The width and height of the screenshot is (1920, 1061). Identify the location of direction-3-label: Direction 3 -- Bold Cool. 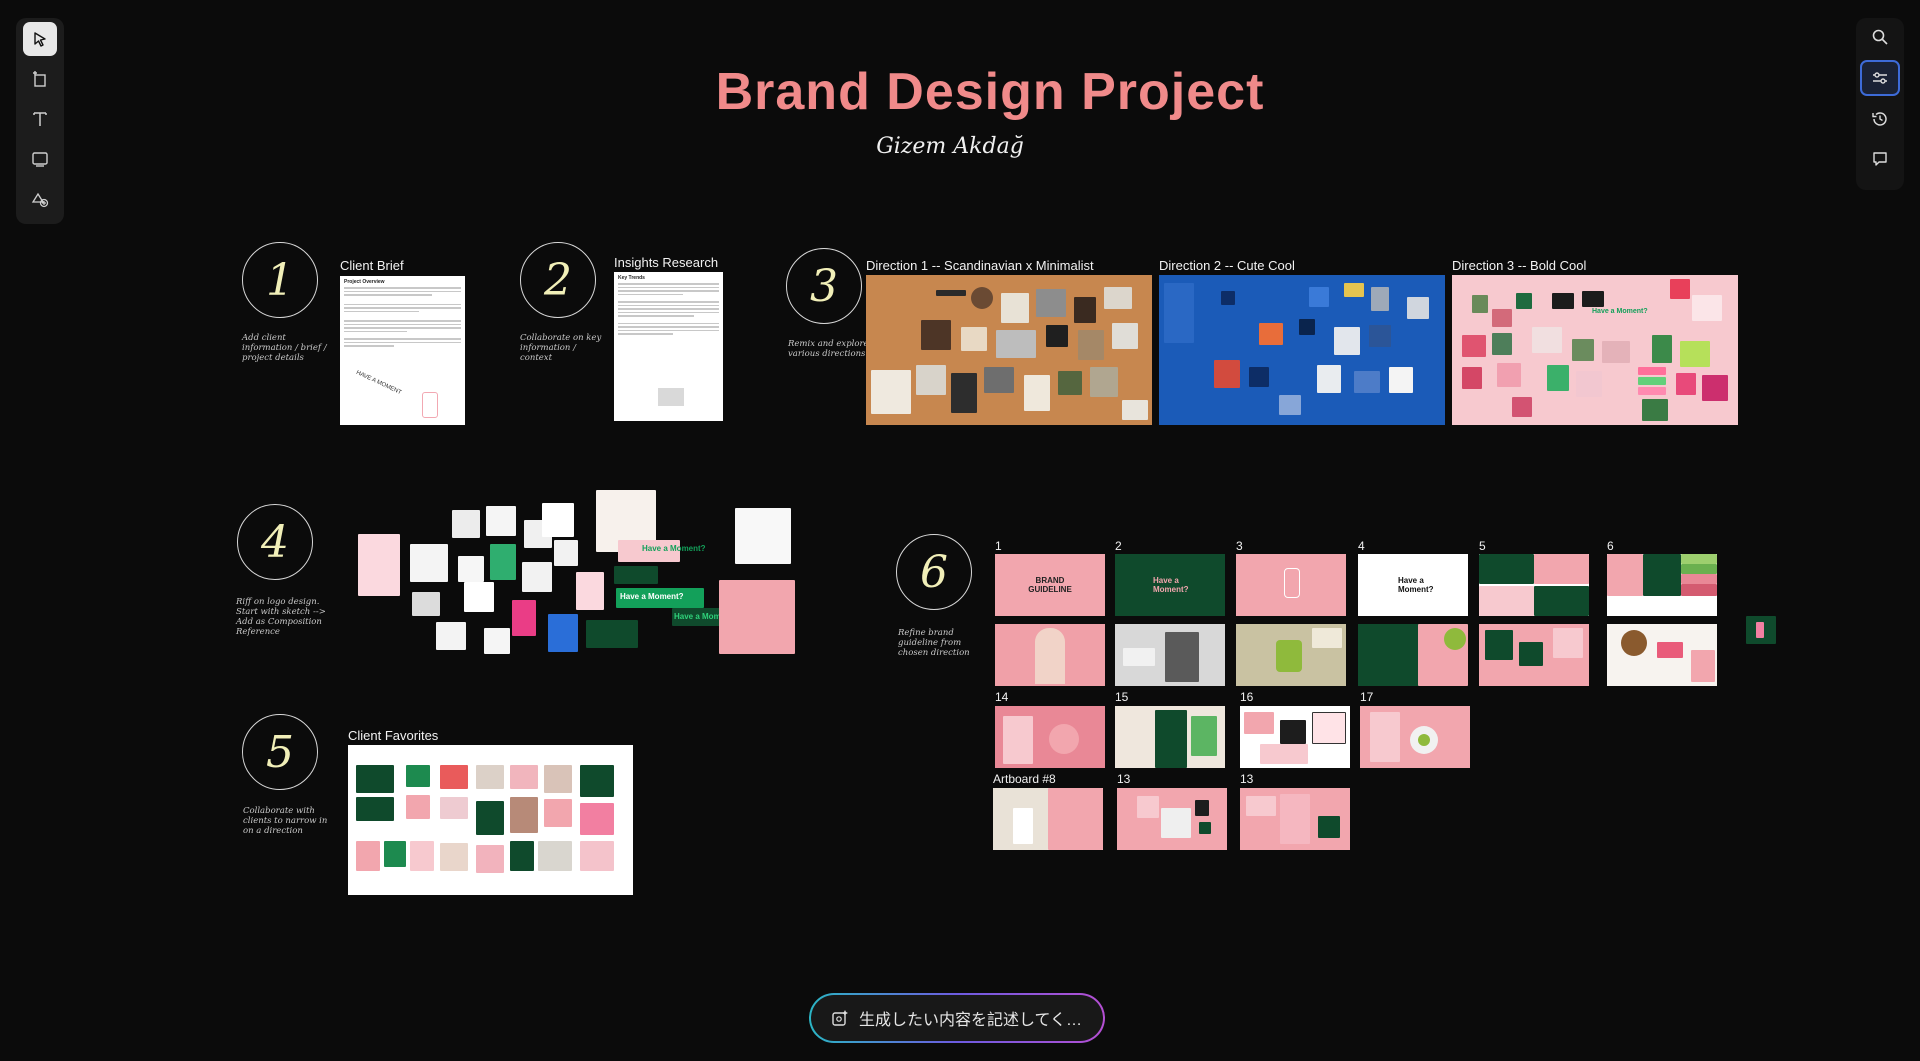
(1519, 265).